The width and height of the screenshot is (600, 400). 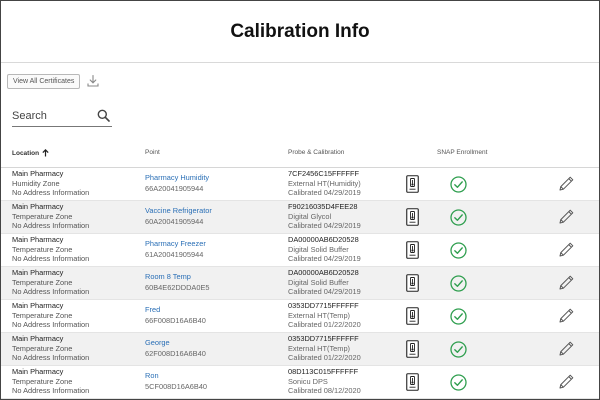 What do you see at coordinates (324, 391) in the screenshot?
I see `calibration-date: Calibrated 08/12/2020` at bounding box center [324, 391].